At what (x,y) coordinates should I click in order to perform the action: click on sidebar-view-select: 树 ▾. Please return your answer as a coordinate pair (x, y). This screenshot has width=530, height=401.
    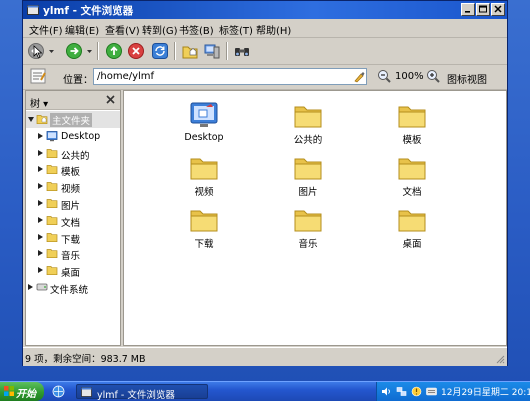
    Looking at the image, I should click on (39, 102).